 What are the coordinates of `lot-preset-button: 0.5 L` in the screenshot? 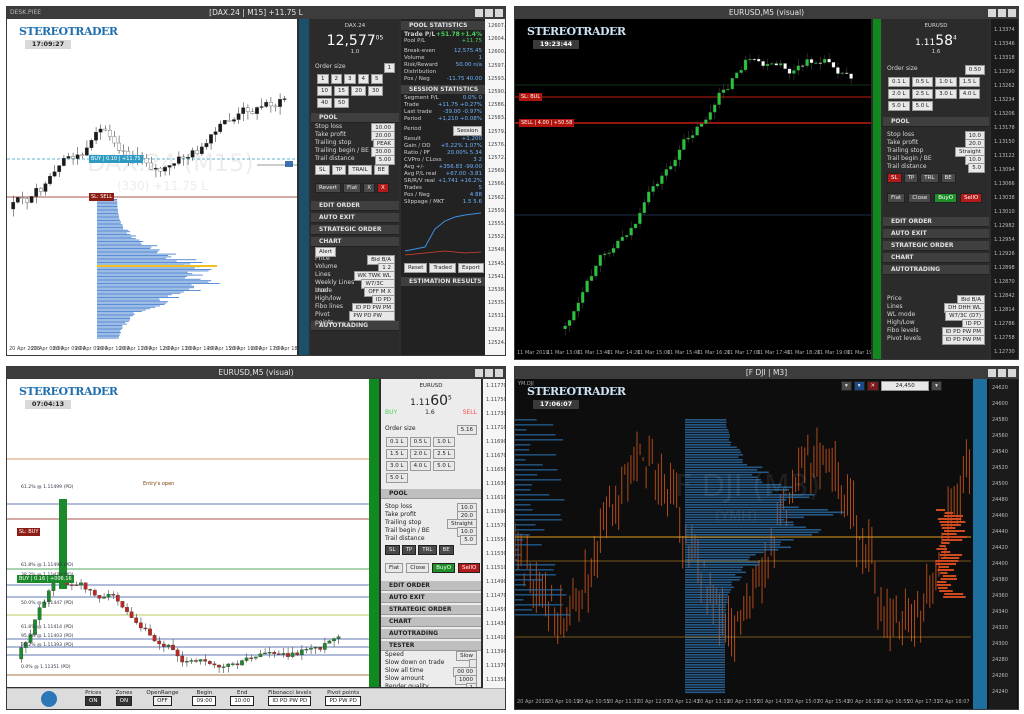 It's located at (420, 442).